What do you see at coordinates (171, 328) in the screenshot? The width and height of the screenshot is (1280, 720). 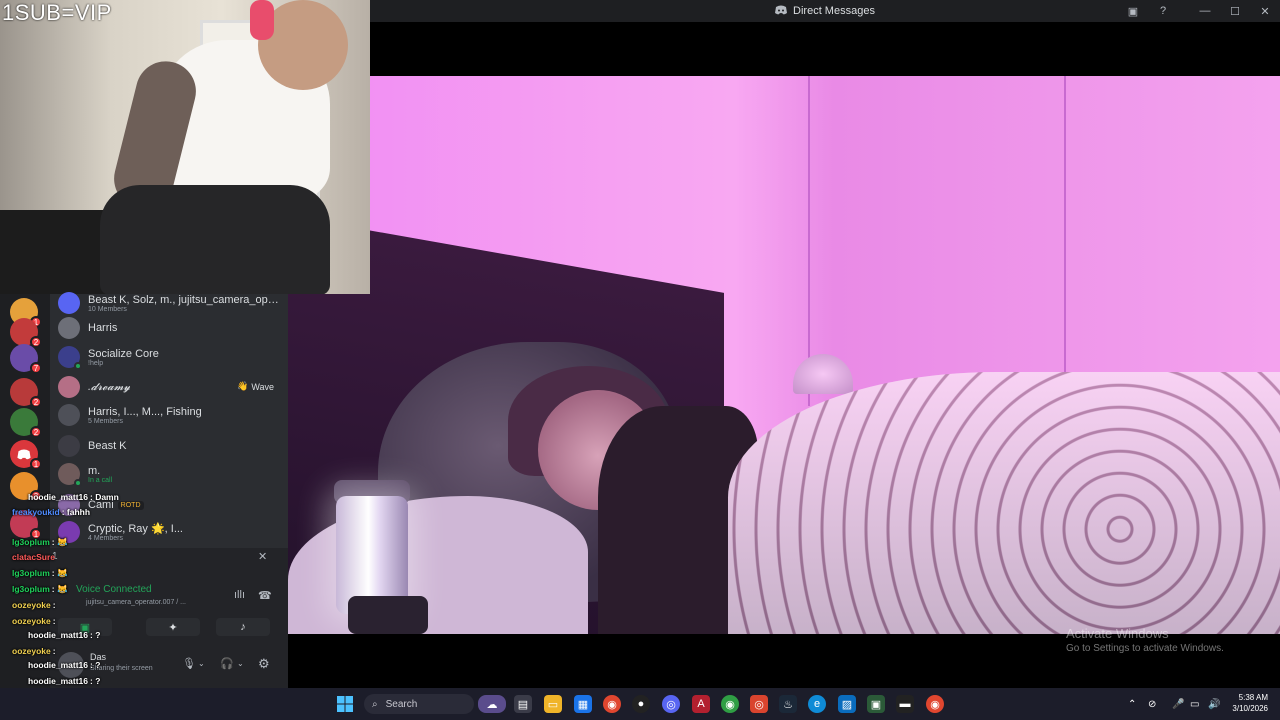 I see `dm-item: Harris` at bounding box center [171, 328].